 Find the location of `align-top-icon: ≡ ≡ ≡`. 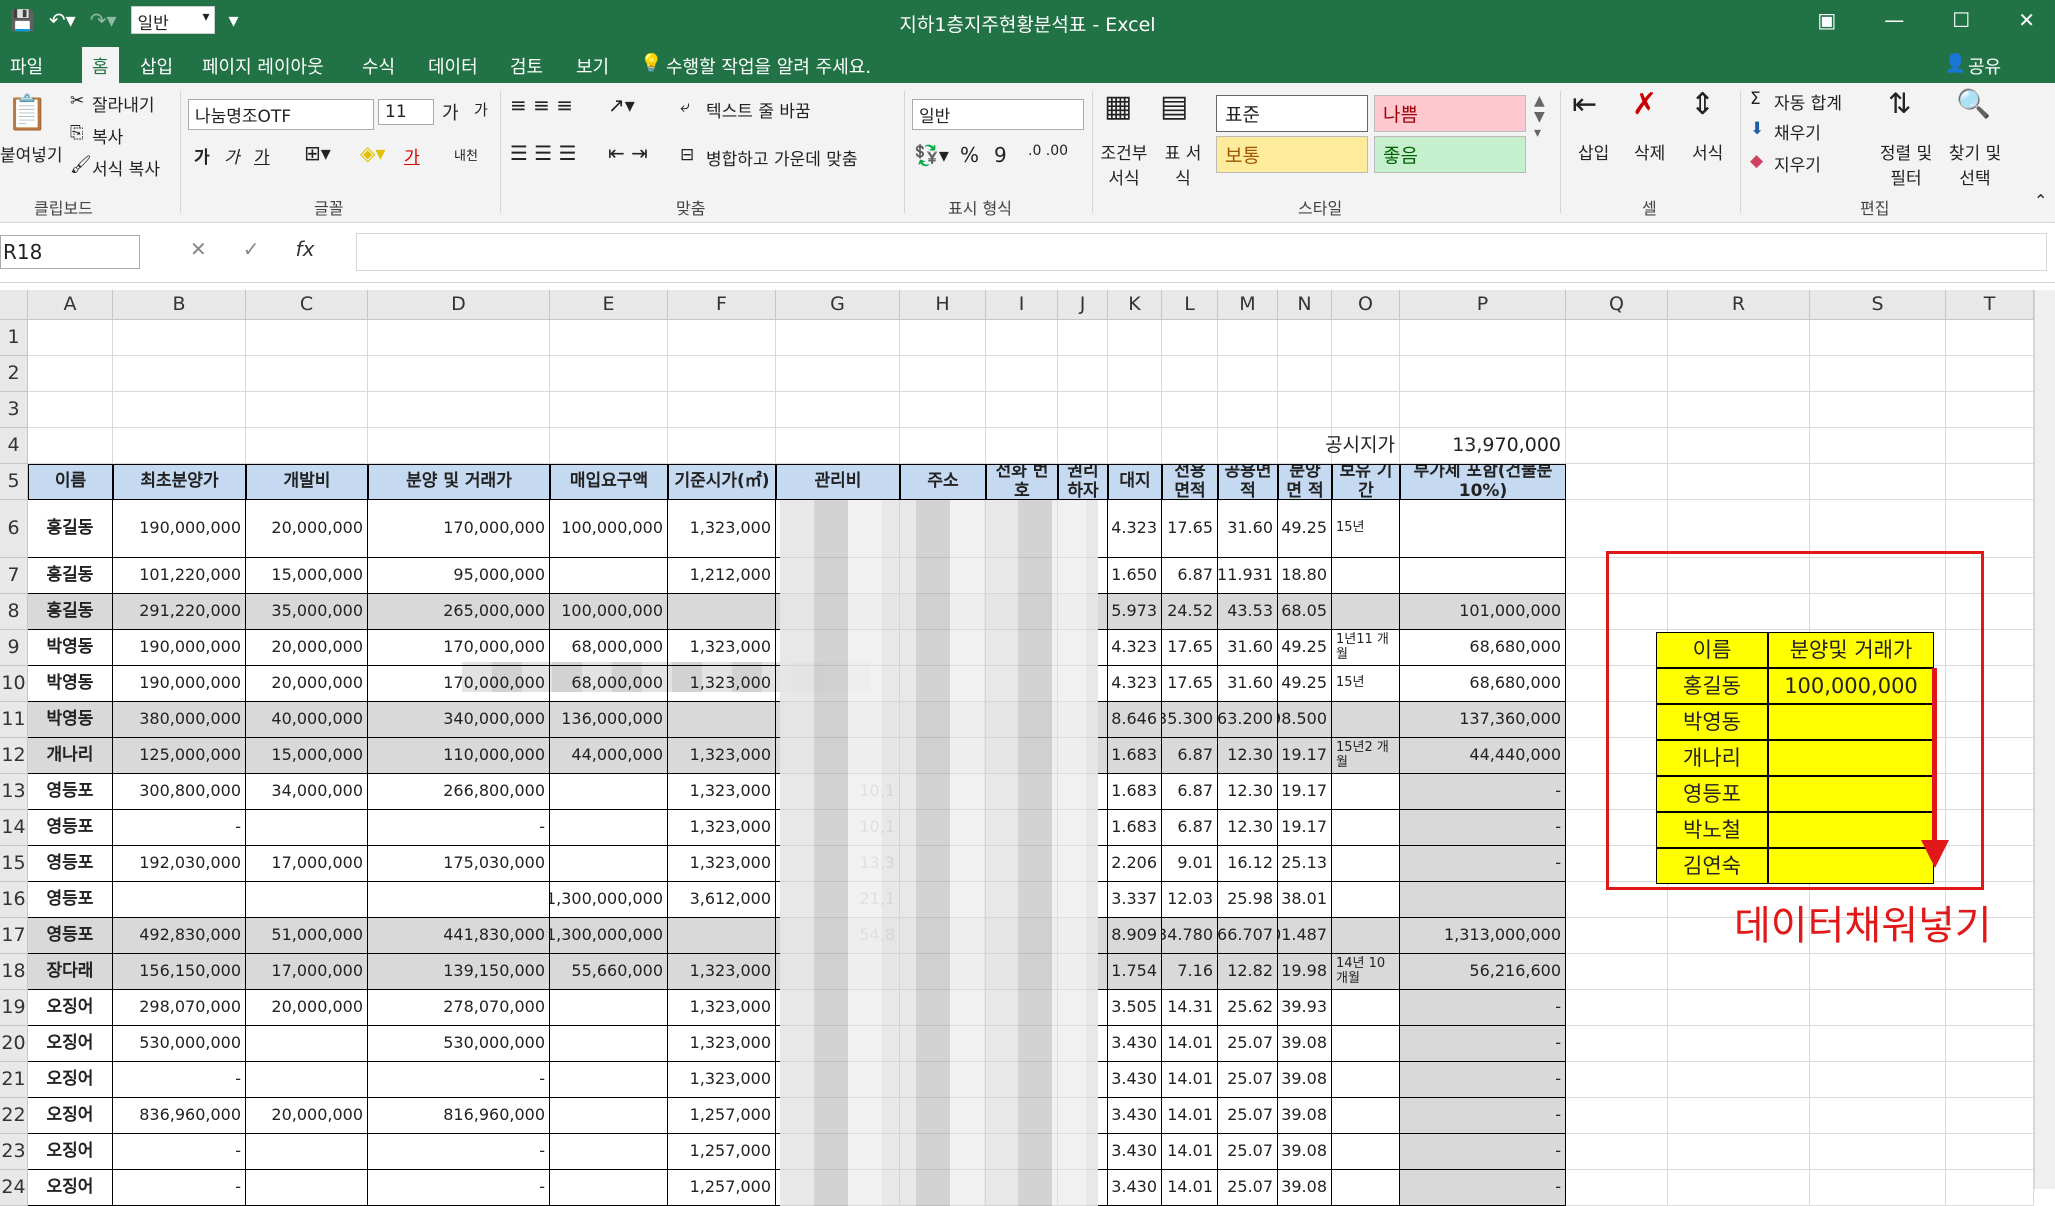

align-top-icon: ≡ ≡ ≡ is located at coordinates (541, 105).